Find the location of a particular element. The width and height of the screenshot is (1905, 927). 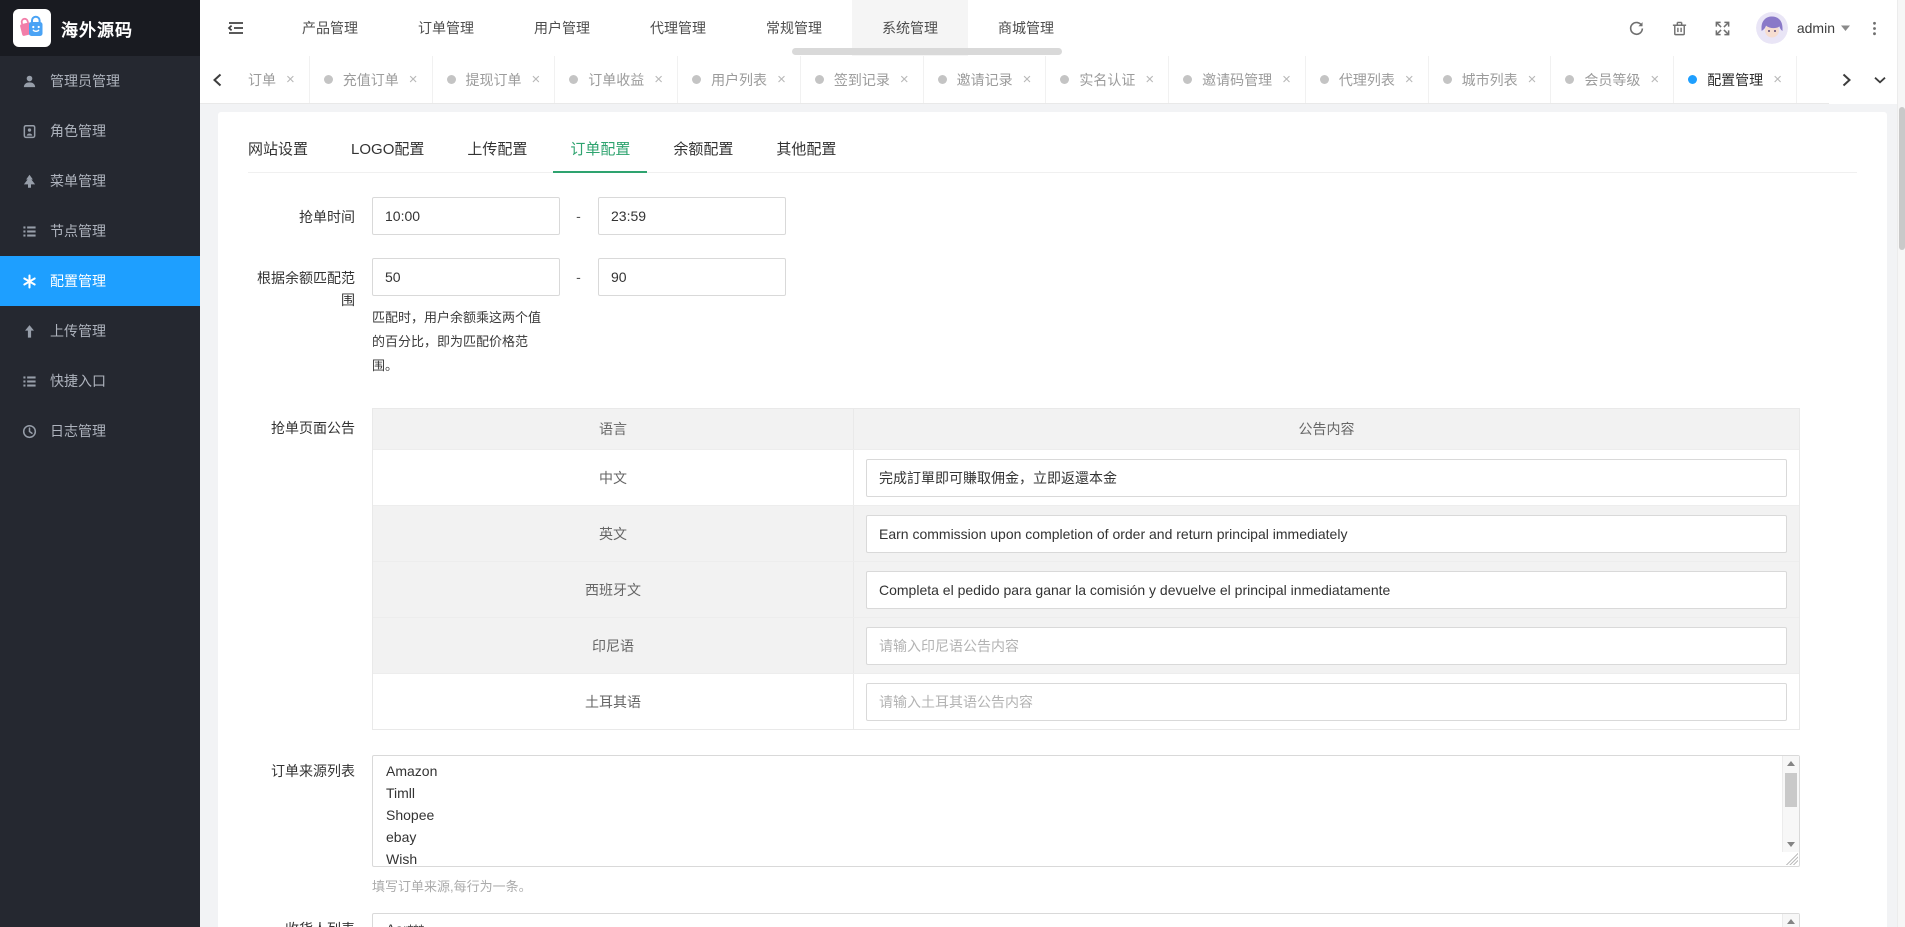

topnav-products: 产品管理 is located at coordinates (330, 28).